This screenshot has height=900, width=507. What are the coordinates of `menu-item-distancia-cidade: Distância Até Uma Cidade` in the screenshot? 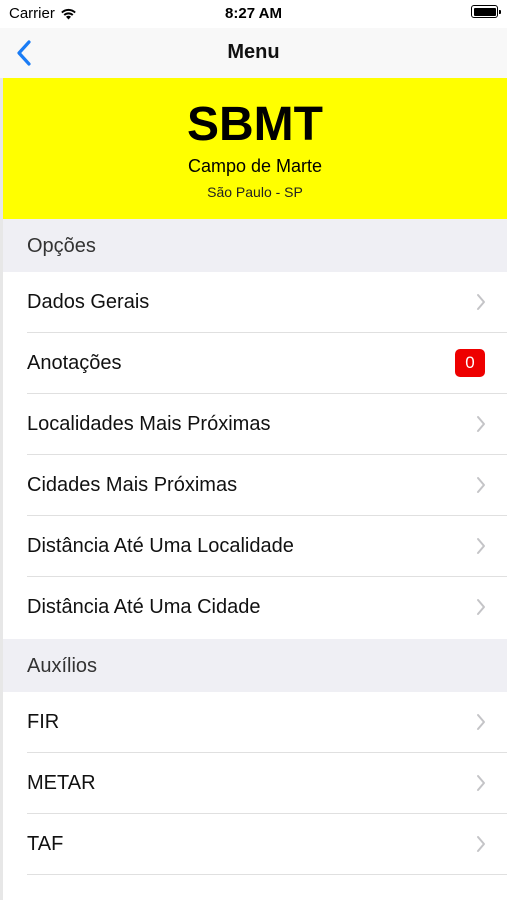 It's located at (255, 607).